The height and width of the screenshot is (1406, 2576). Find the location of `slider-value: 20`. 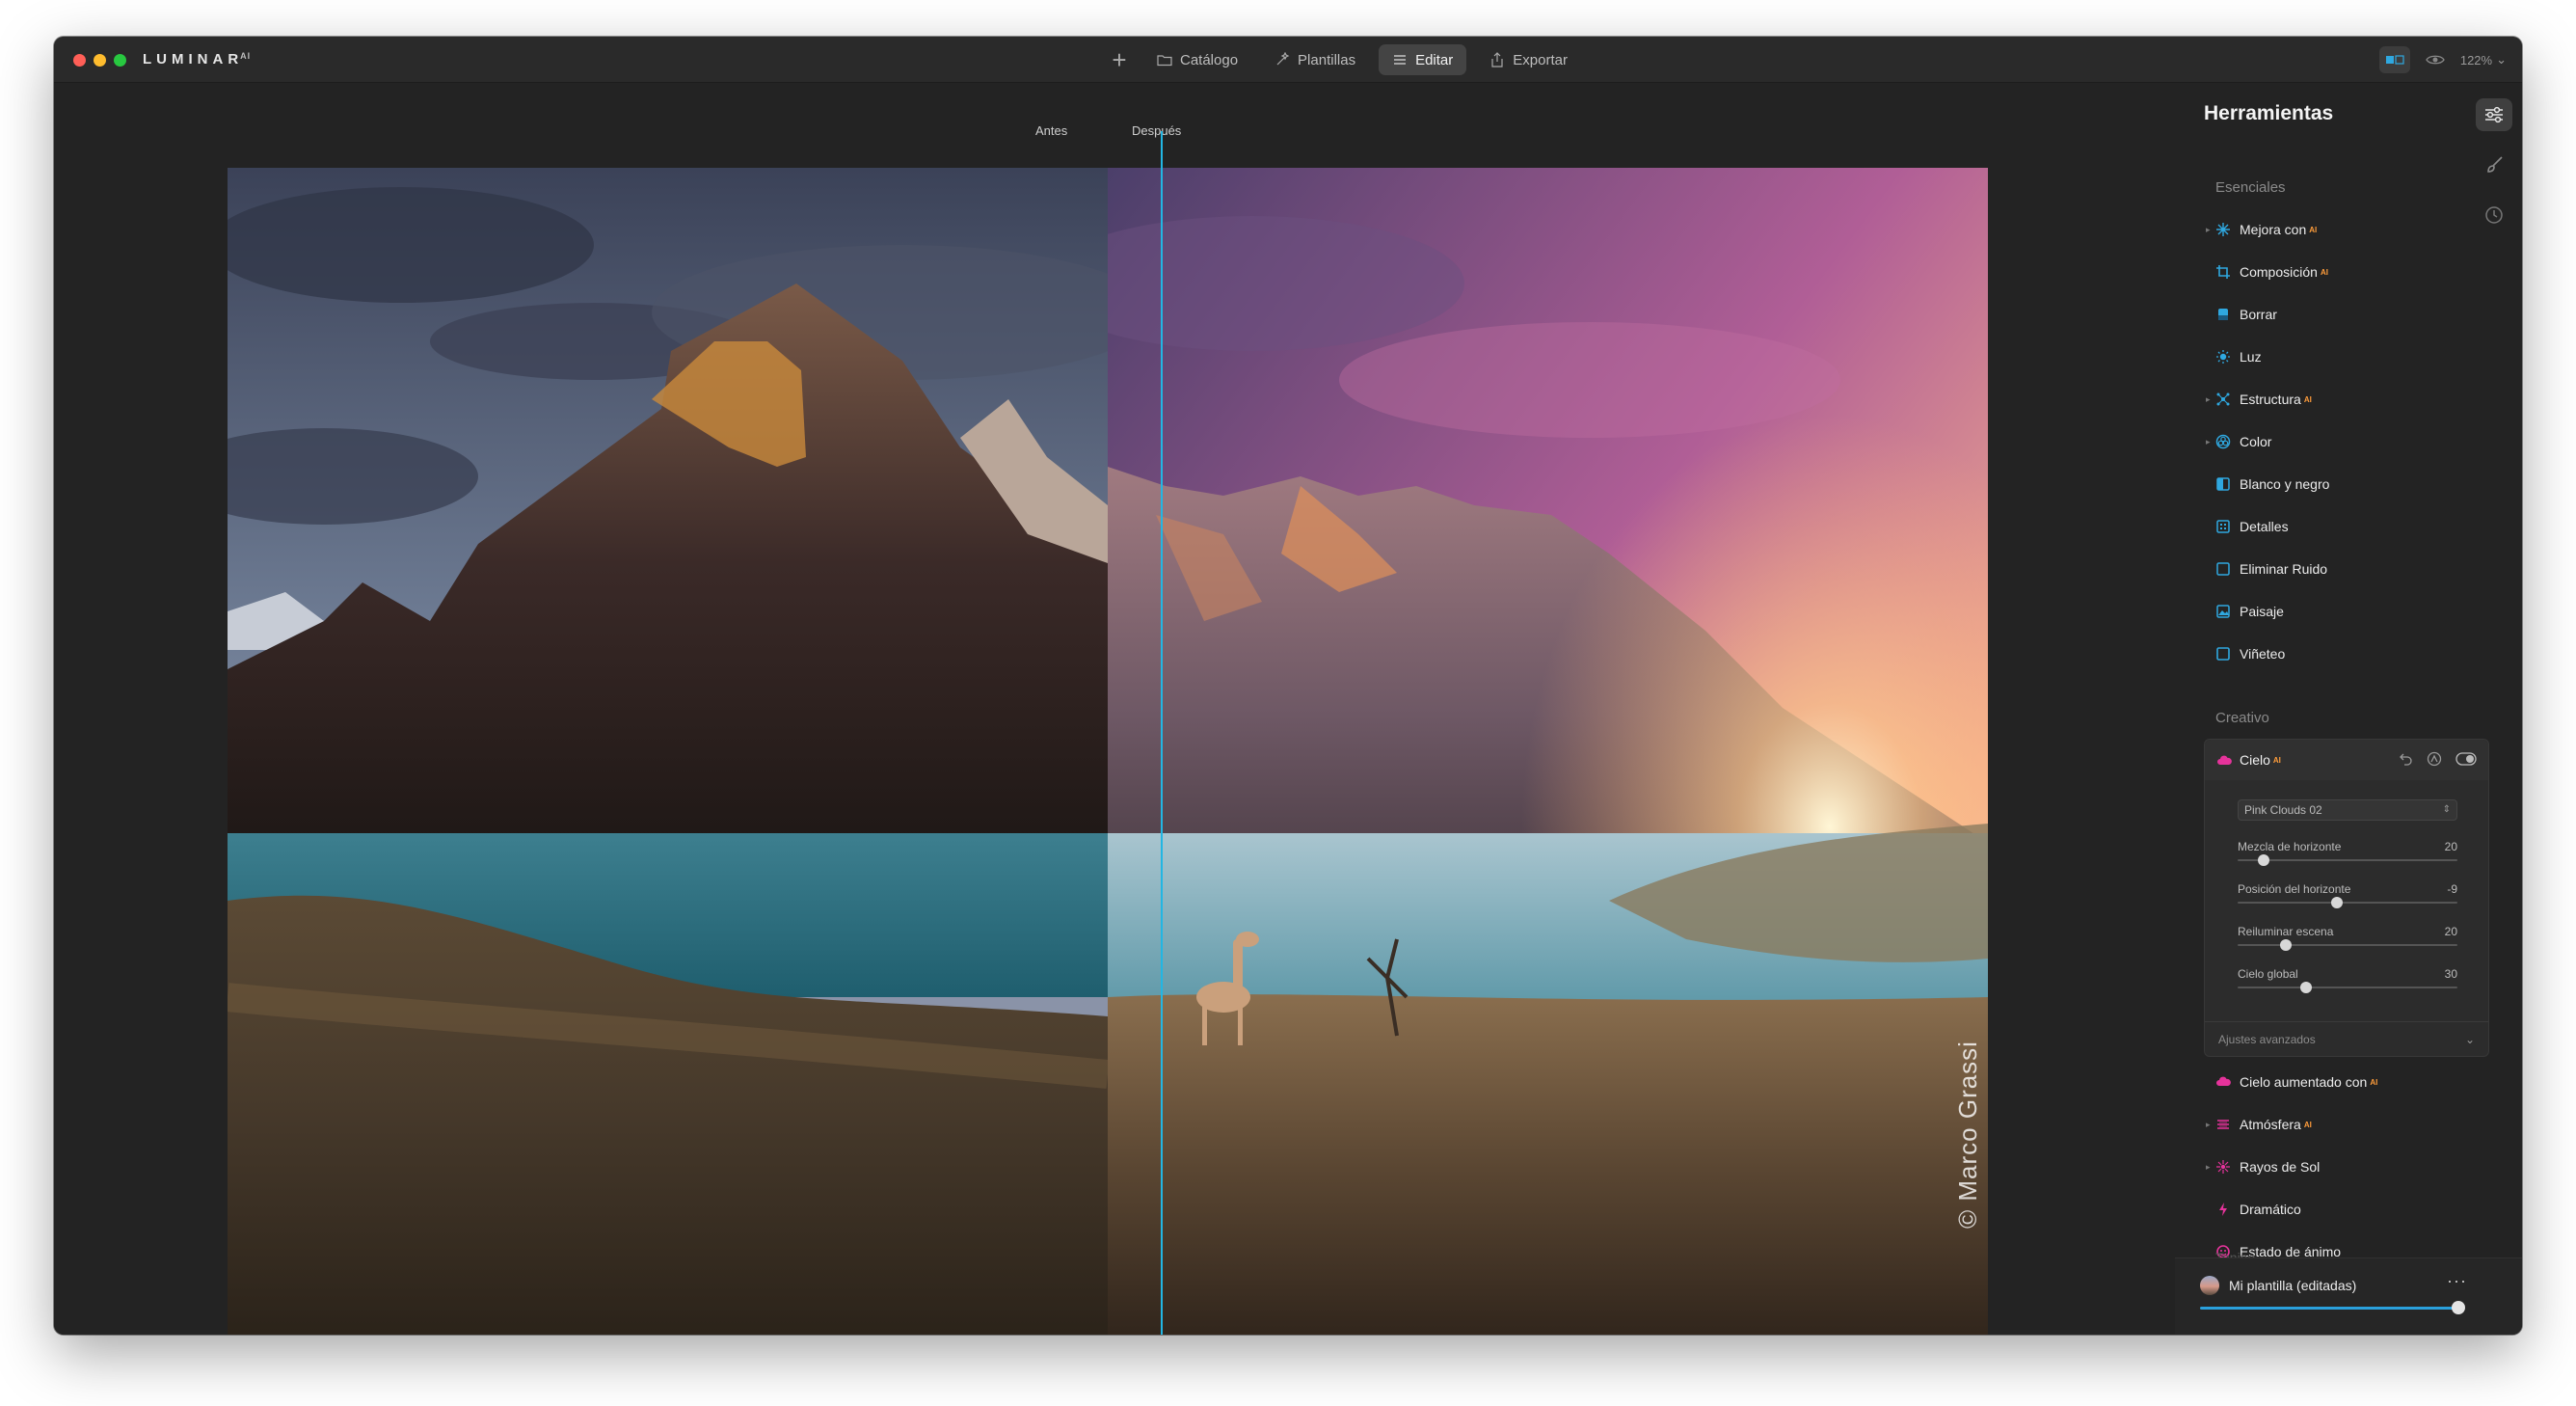

slider-value: 20 is located at coordinates (2451, 847).